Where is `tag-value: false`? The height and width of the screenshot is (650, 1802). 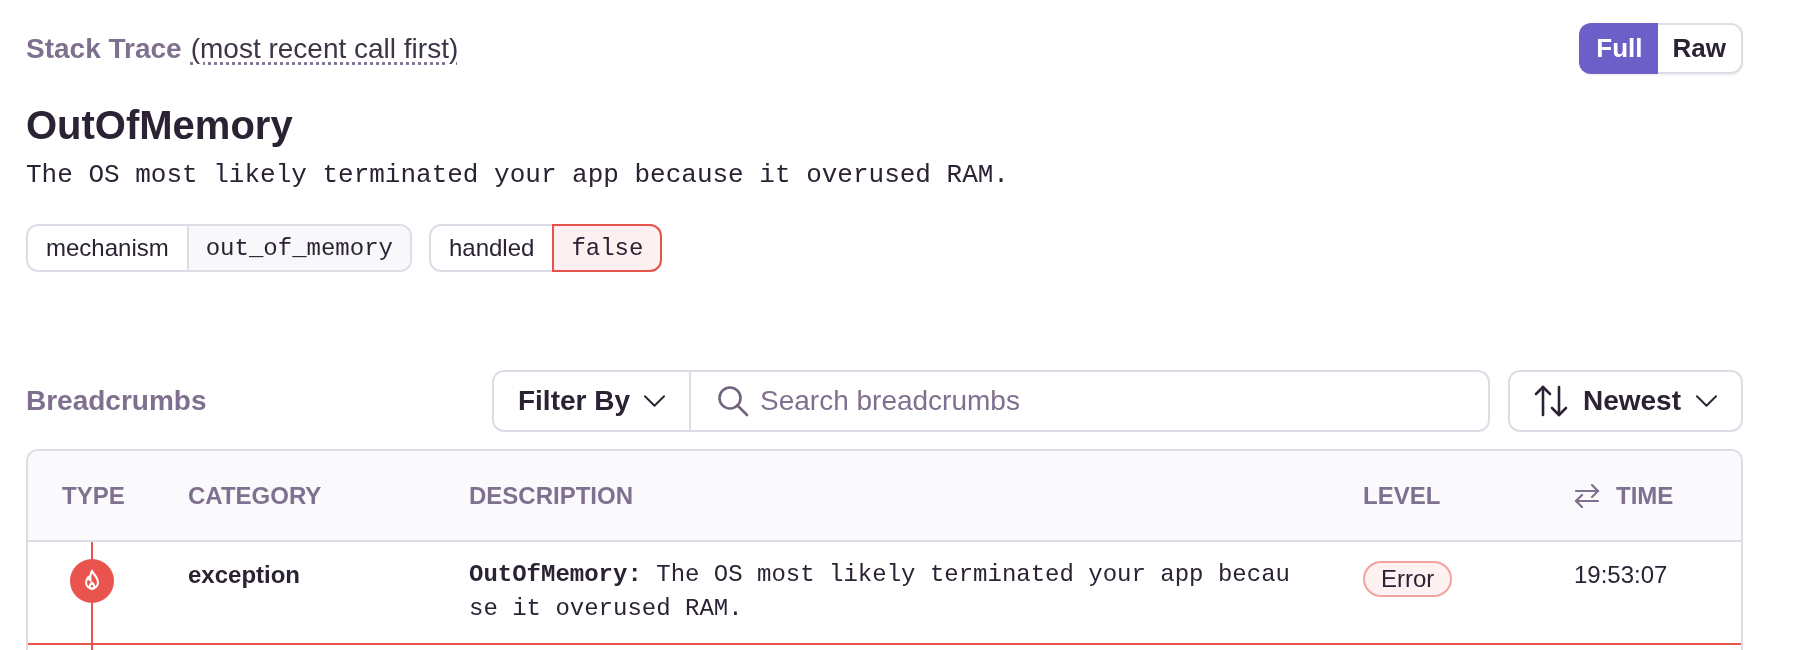 tag-value: false is located at coordinates (607, 248).